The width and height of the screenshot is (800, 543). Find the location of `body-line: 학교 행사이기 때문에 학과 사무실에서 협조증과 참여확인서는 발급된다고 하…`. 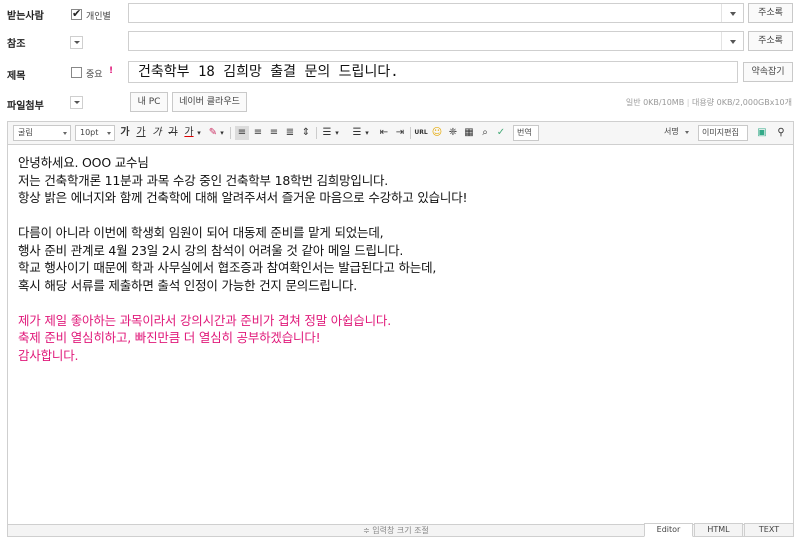

body-line: 학교 행사이기 때문에 학과 사무실에서 협조증과 참여확인서는 발급된다고 하… is located at coordinates (227, 267).